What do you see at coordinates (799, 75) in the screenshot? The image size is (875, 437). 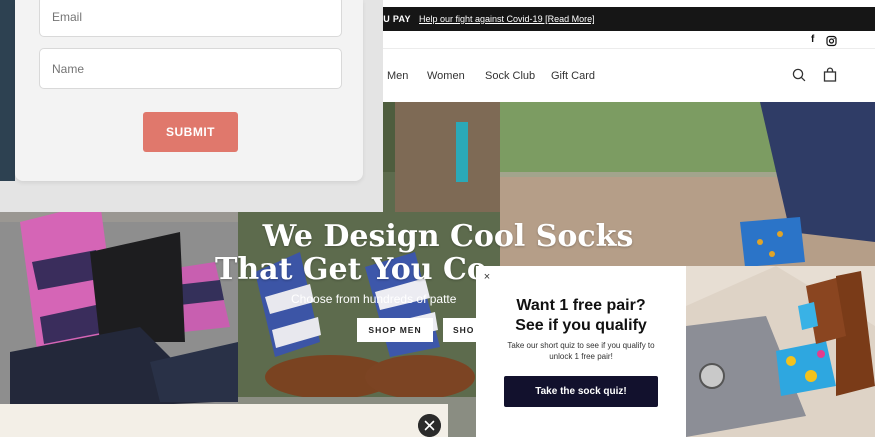 I see `search-icon` at bounding box center [799, 75].